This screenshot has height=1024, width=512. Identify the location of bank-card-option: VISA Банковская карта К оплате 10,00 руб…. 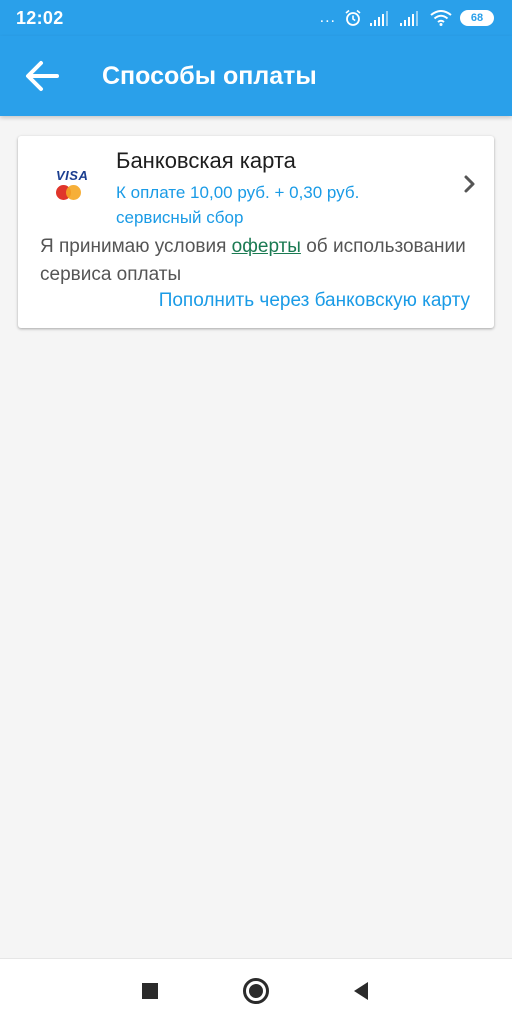
(256, 184).